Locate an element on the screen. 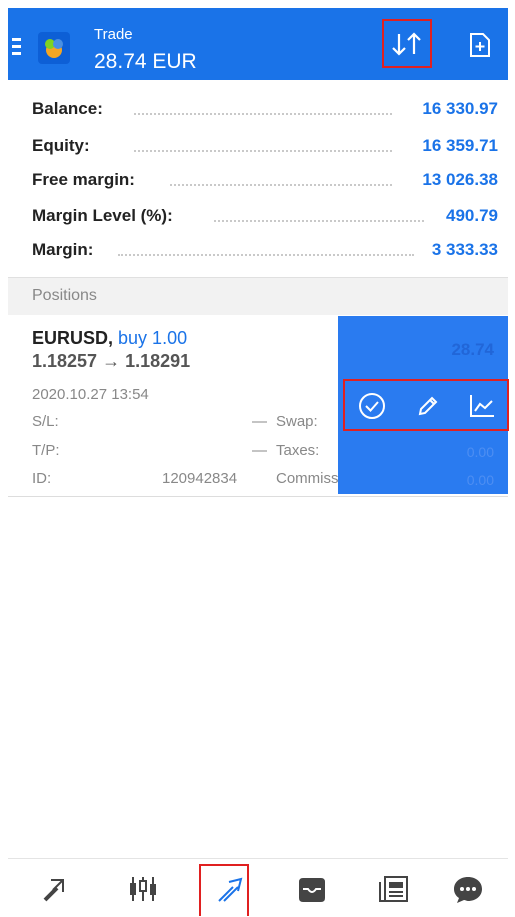  nav-quotes is located at coordinates (58, 889).